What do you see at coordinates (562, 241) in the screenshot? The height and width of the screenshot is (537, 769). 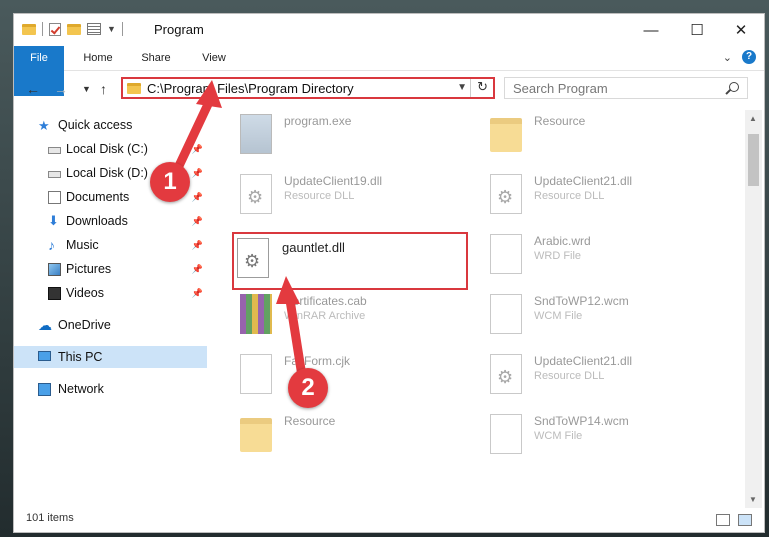 I see `file-name: Arabic.wrd` at bounding box center [562, 241].